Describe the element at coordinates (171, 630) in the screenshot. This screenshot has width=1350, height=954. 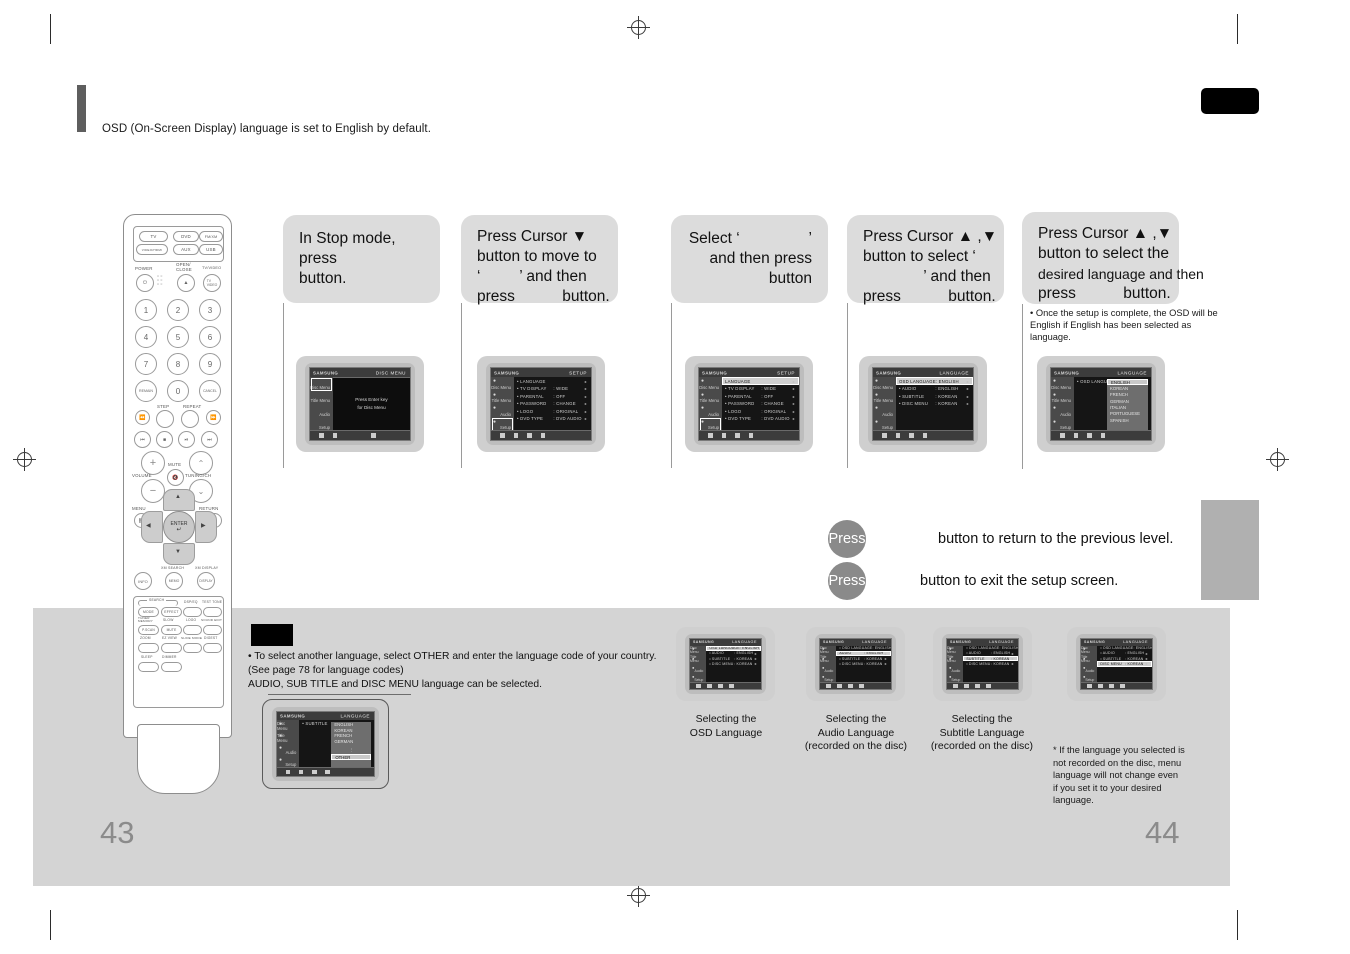
I see `remote-button-mute2: MUTE` at that location.